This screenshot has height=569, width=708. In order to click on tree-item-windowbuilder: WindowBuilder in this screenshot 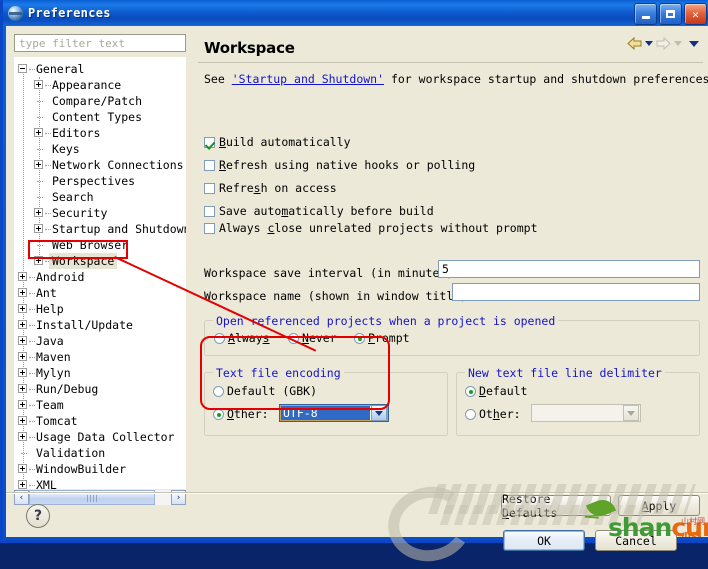, I will do `click(100, 469)`.